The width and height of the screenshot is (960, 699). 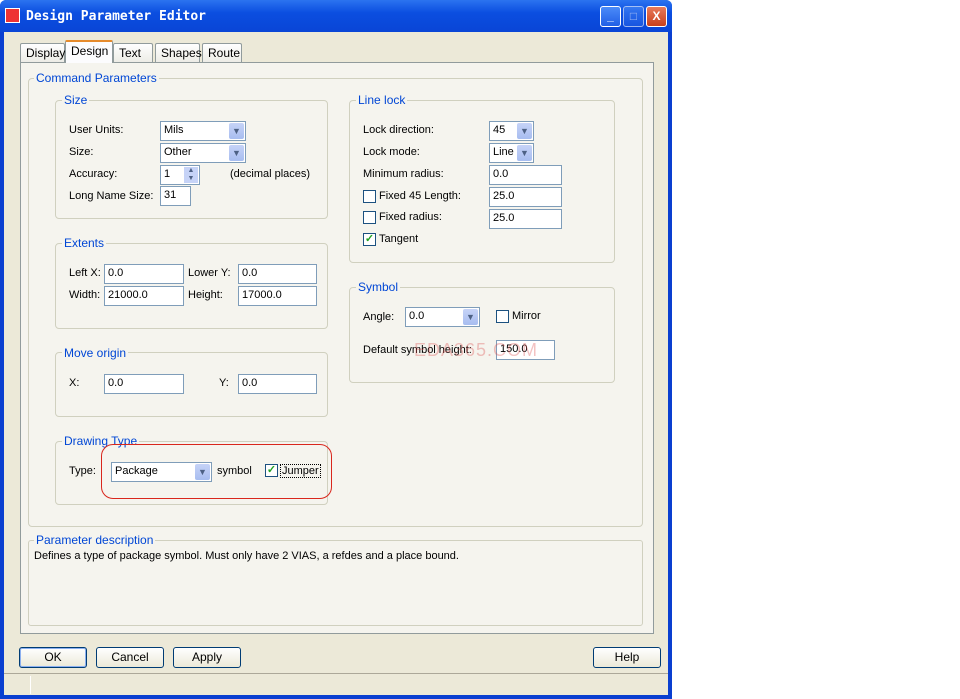 What do you see at coordinates (336, 684) in the screenshot?
I see `status-bar` at bounding box center [336, 684].